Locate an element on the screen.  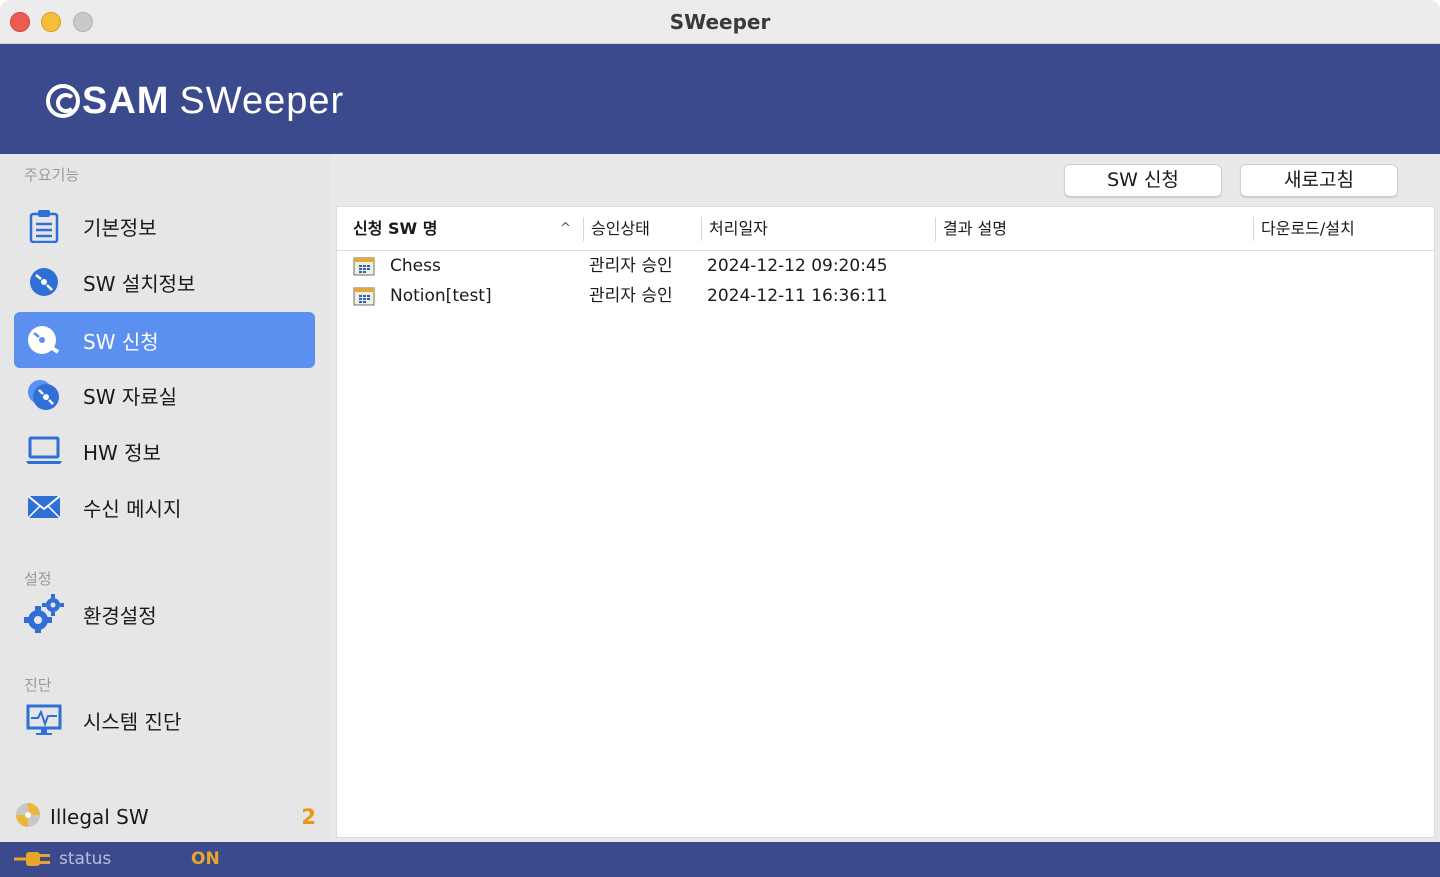
sidebar-item-label: 수신 메시지 is located at coordinates (132, 508).